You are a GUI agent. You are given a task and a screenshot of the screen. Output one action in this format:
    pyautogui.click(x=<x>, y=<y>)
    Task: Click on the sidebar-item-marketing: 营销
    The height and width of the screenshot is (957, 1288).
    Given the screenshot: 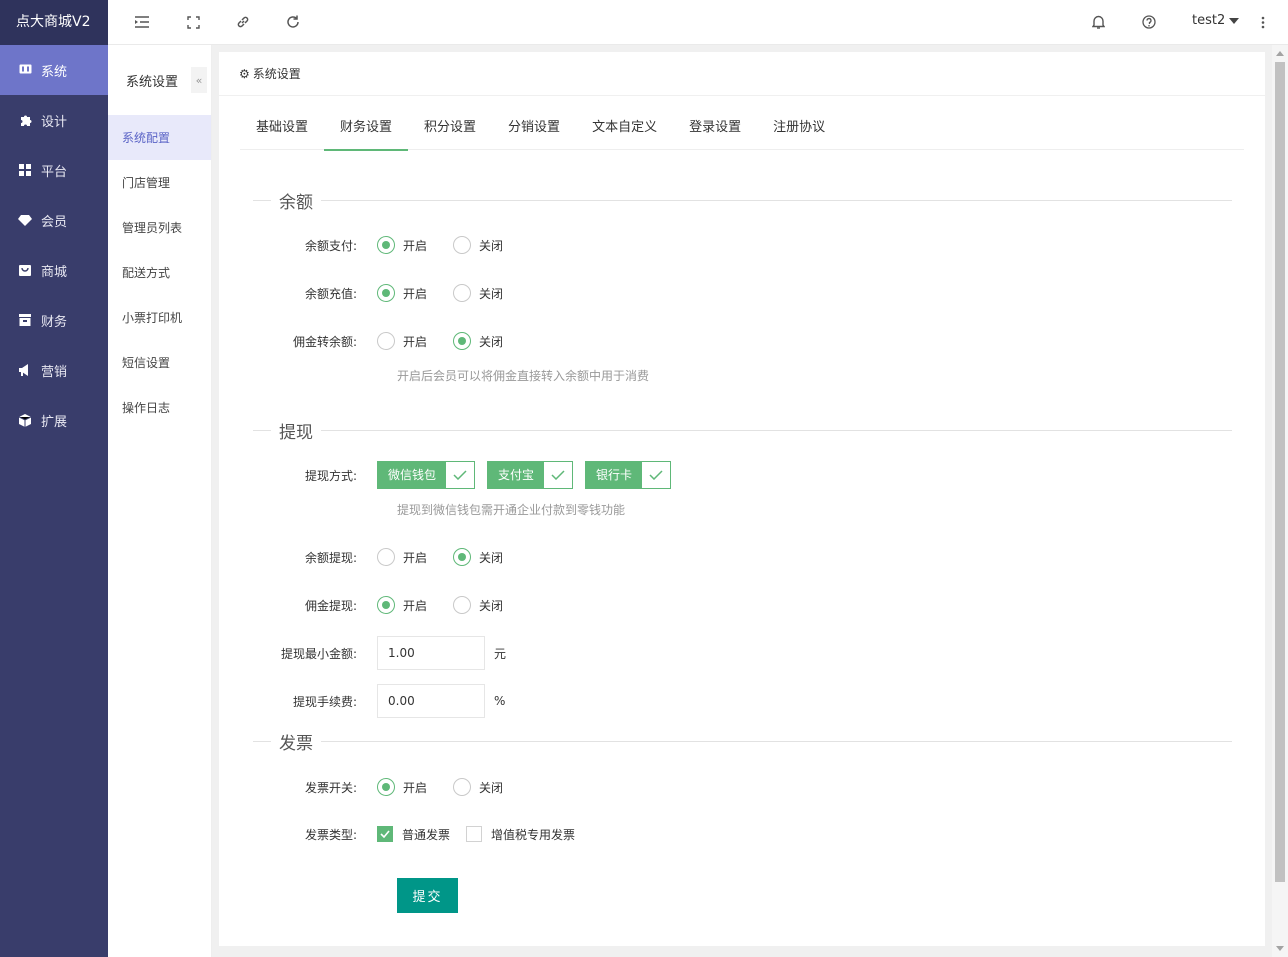 What is the action you would take?
    pyautogui.click(x=54, y=370)
    